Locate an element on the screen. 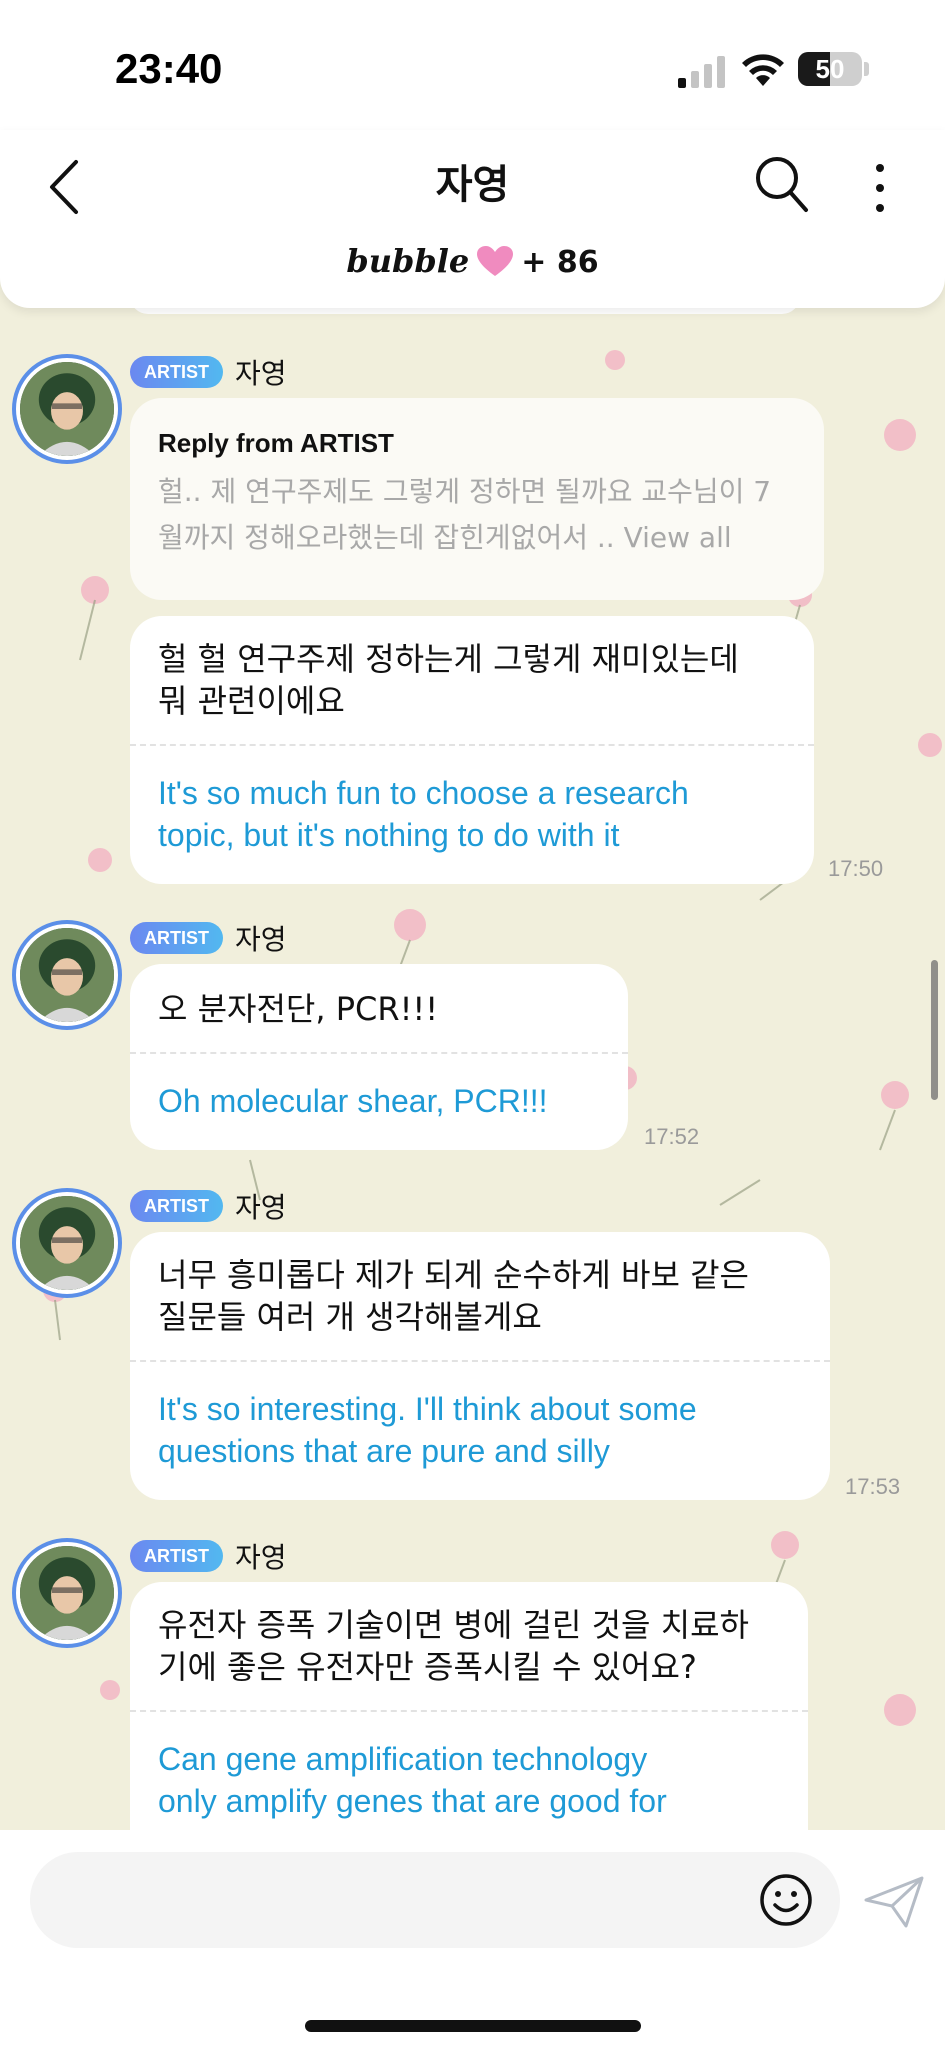  message-time: 17:50 is located at coordinates (856, 868).